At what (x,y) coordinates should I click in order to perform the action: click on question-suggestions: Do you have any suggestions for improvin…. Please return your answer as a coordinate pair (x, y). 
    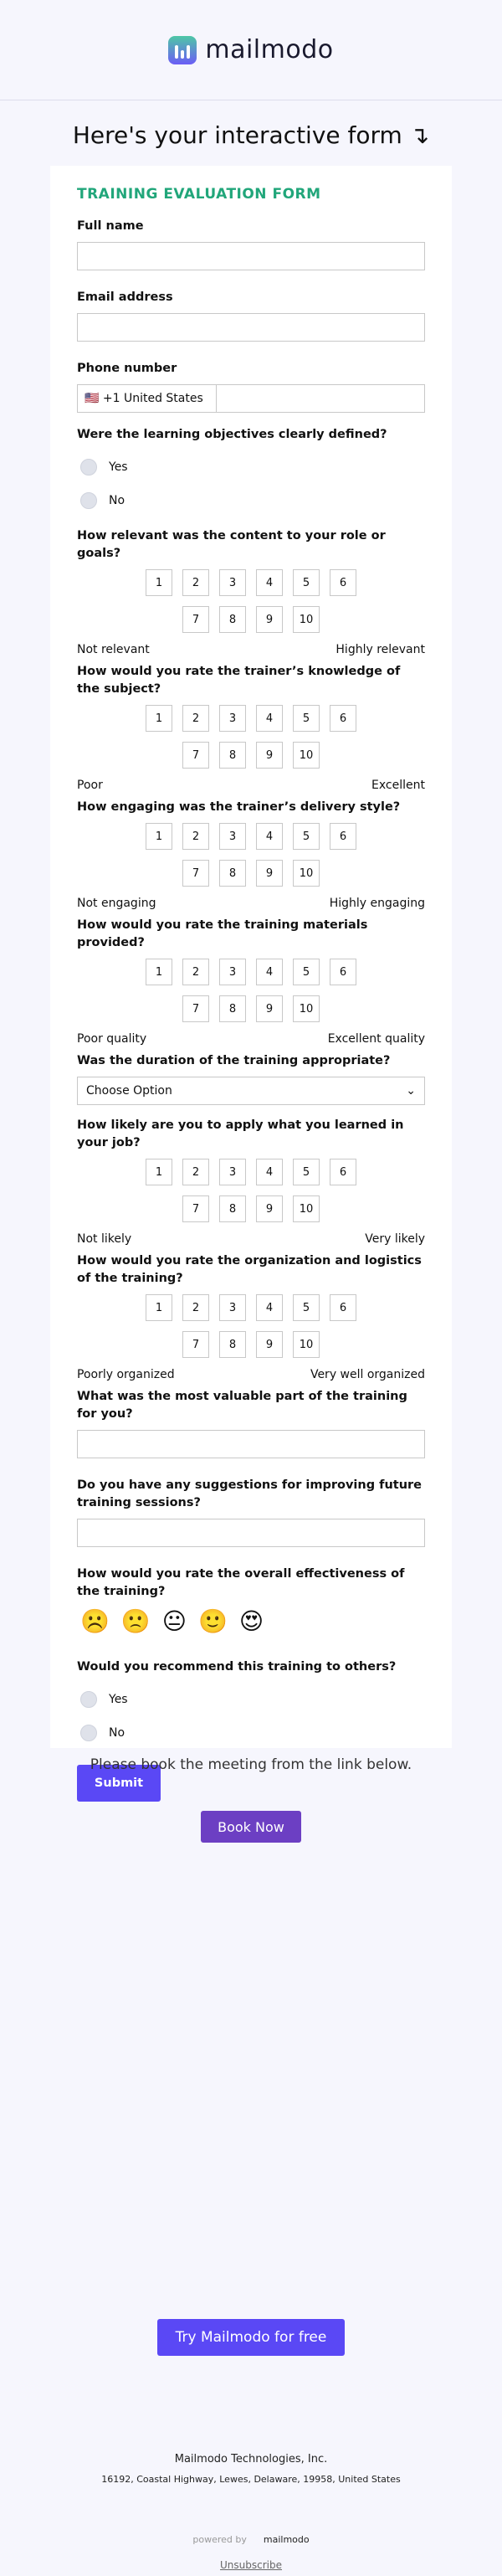
    Looking at the image, I should click on (250, 1494).